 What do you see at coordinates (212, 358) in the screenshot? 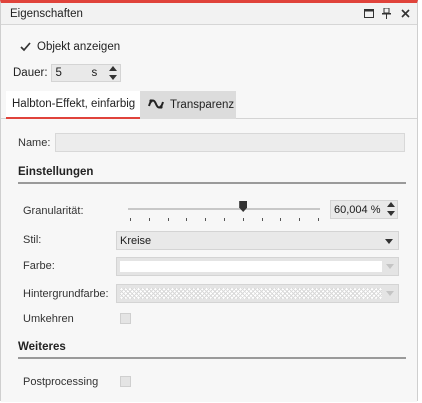
I see `more-divider` at bounding box center [212, 358].